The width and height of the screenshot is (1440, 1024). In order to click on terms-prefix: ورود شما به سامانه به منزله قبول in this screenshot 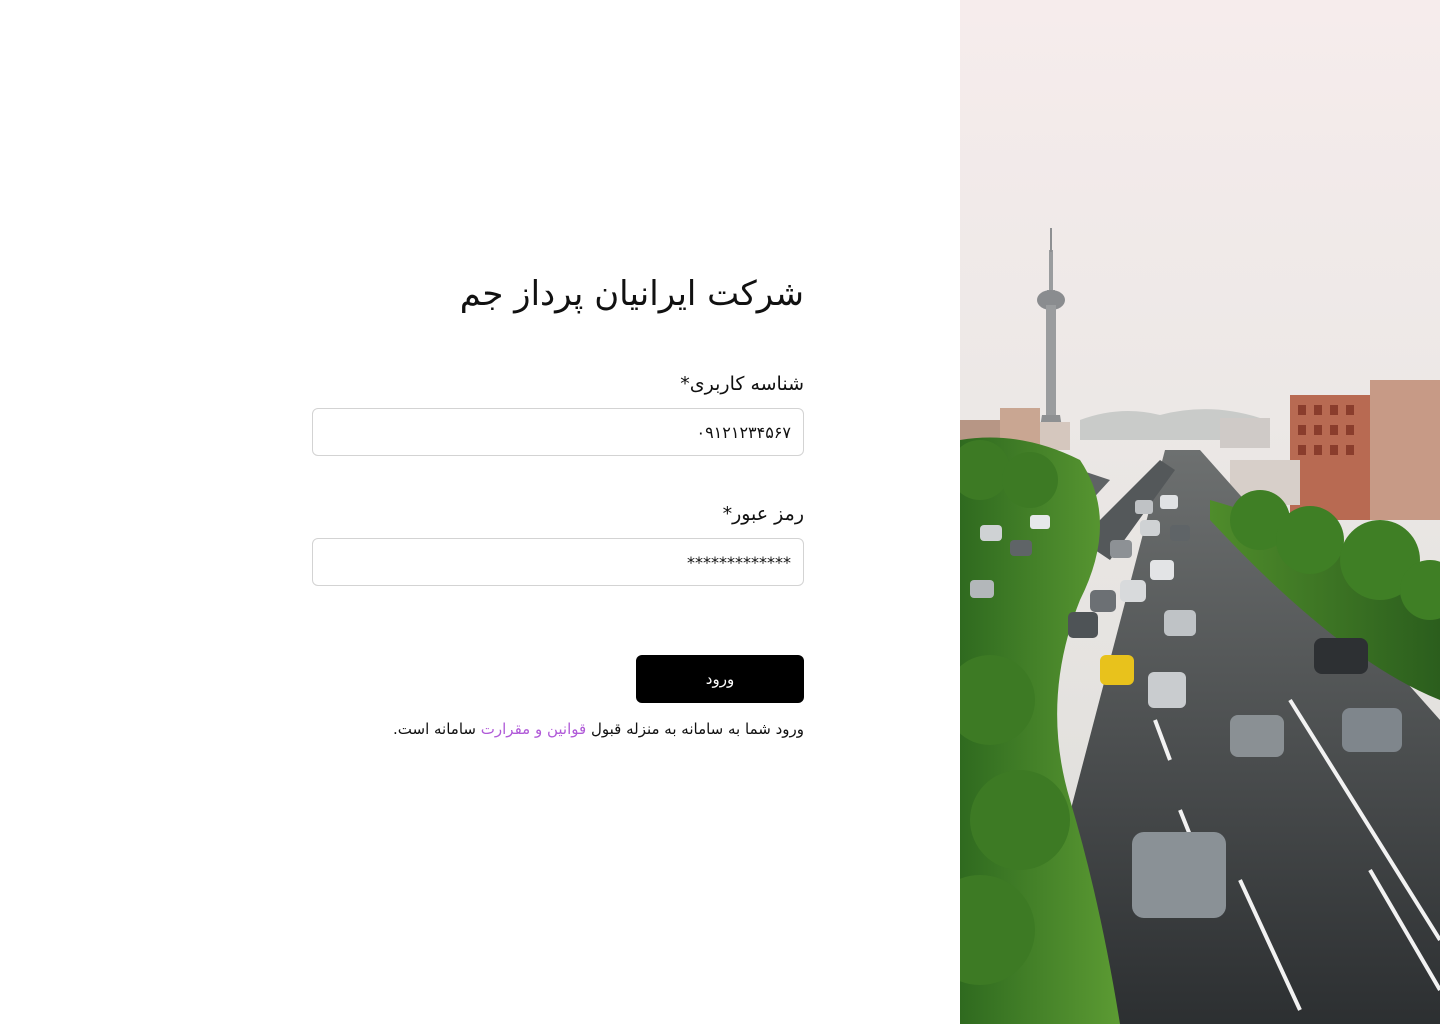, I will do `click(697, 729)`.